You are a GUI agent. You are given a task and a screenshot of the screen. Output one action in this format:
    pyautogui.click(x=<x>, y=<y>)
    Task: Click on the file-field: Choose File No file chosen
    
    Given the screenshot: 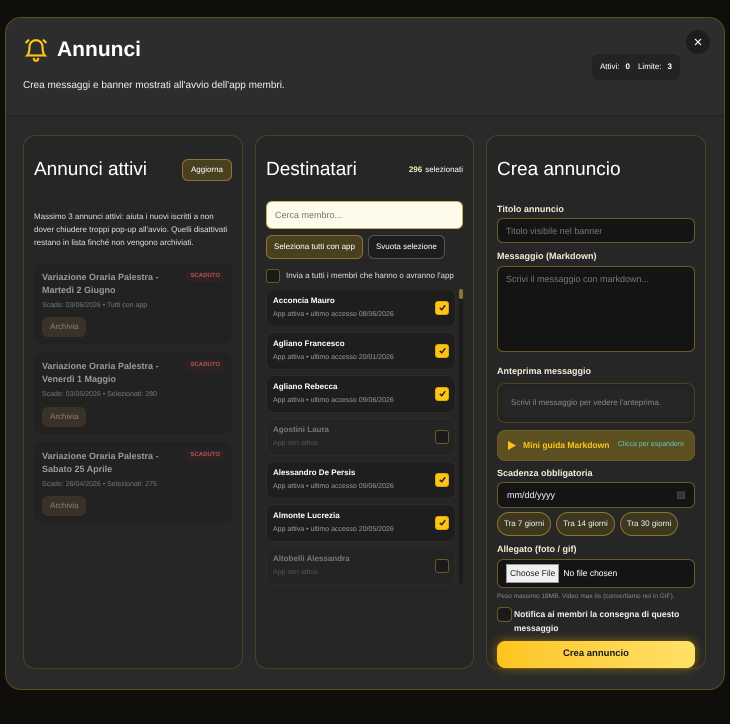 What is the action you would take?
    pyautogui.click(x=596, y=573)
    